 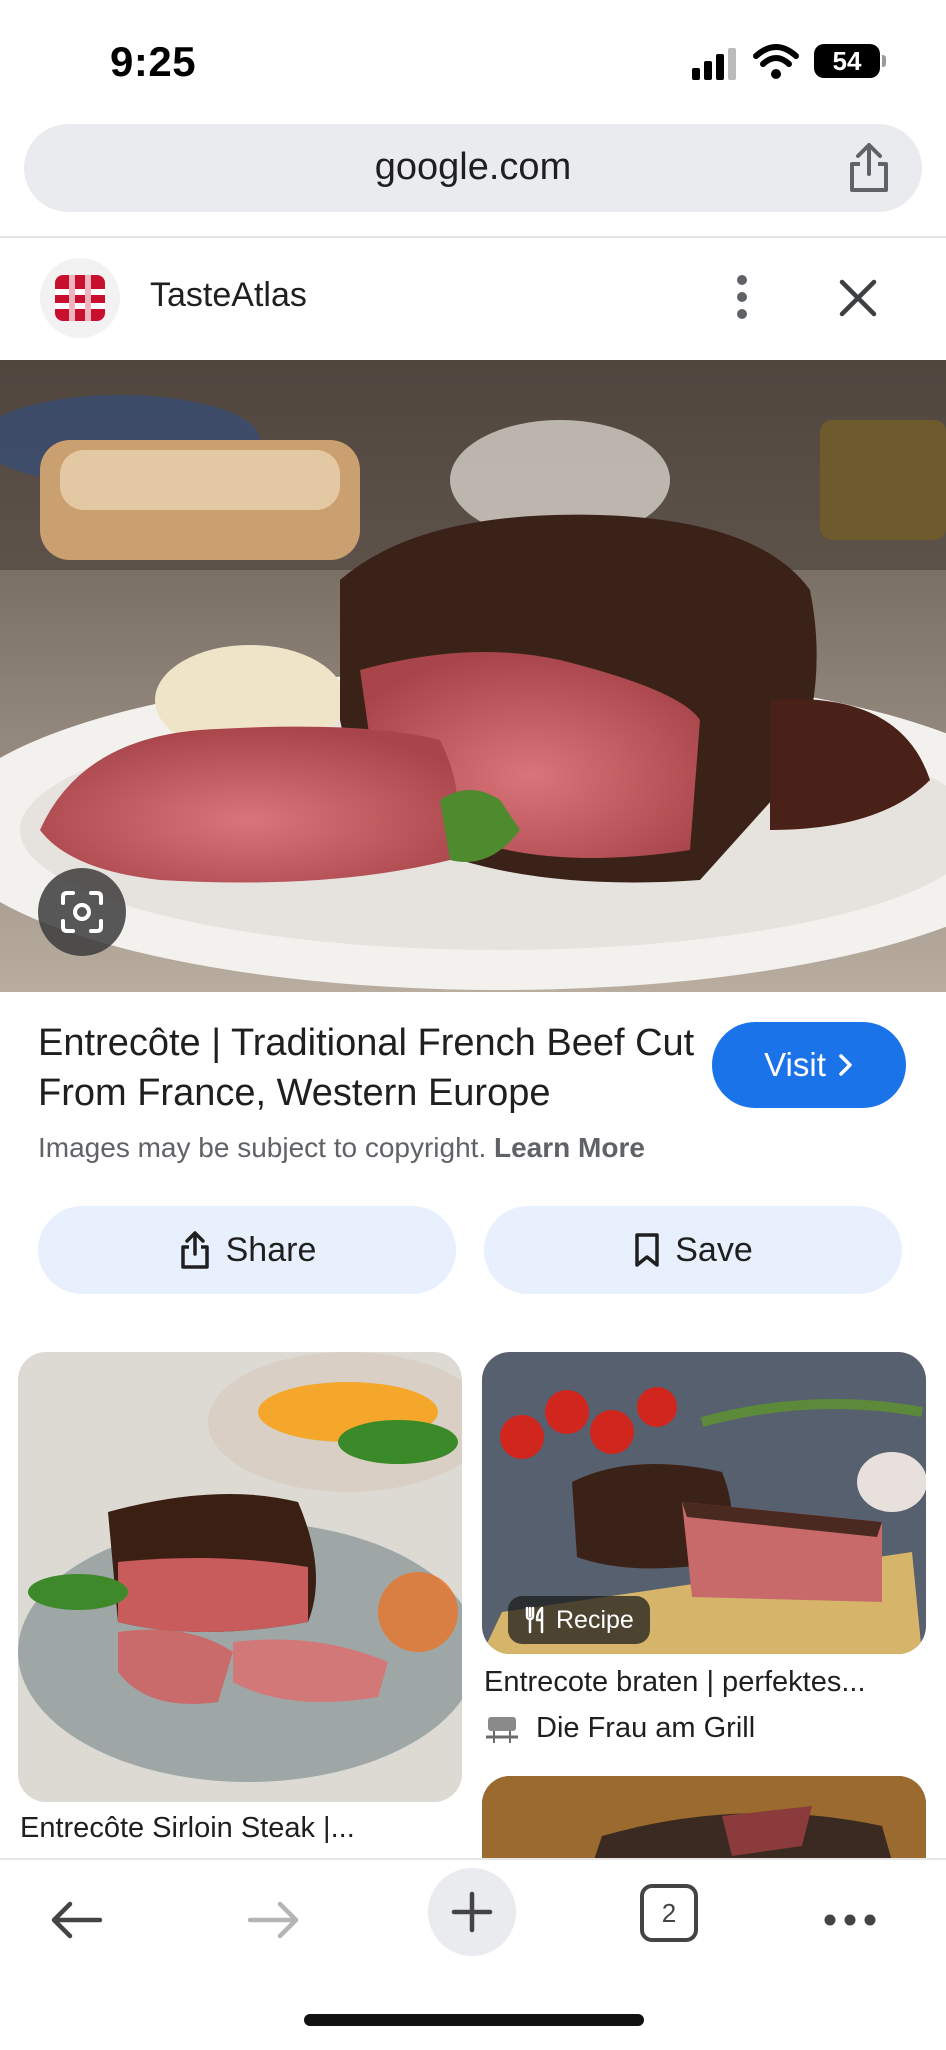 I want to click on utensils-icon, so click(x=534, y=1620).